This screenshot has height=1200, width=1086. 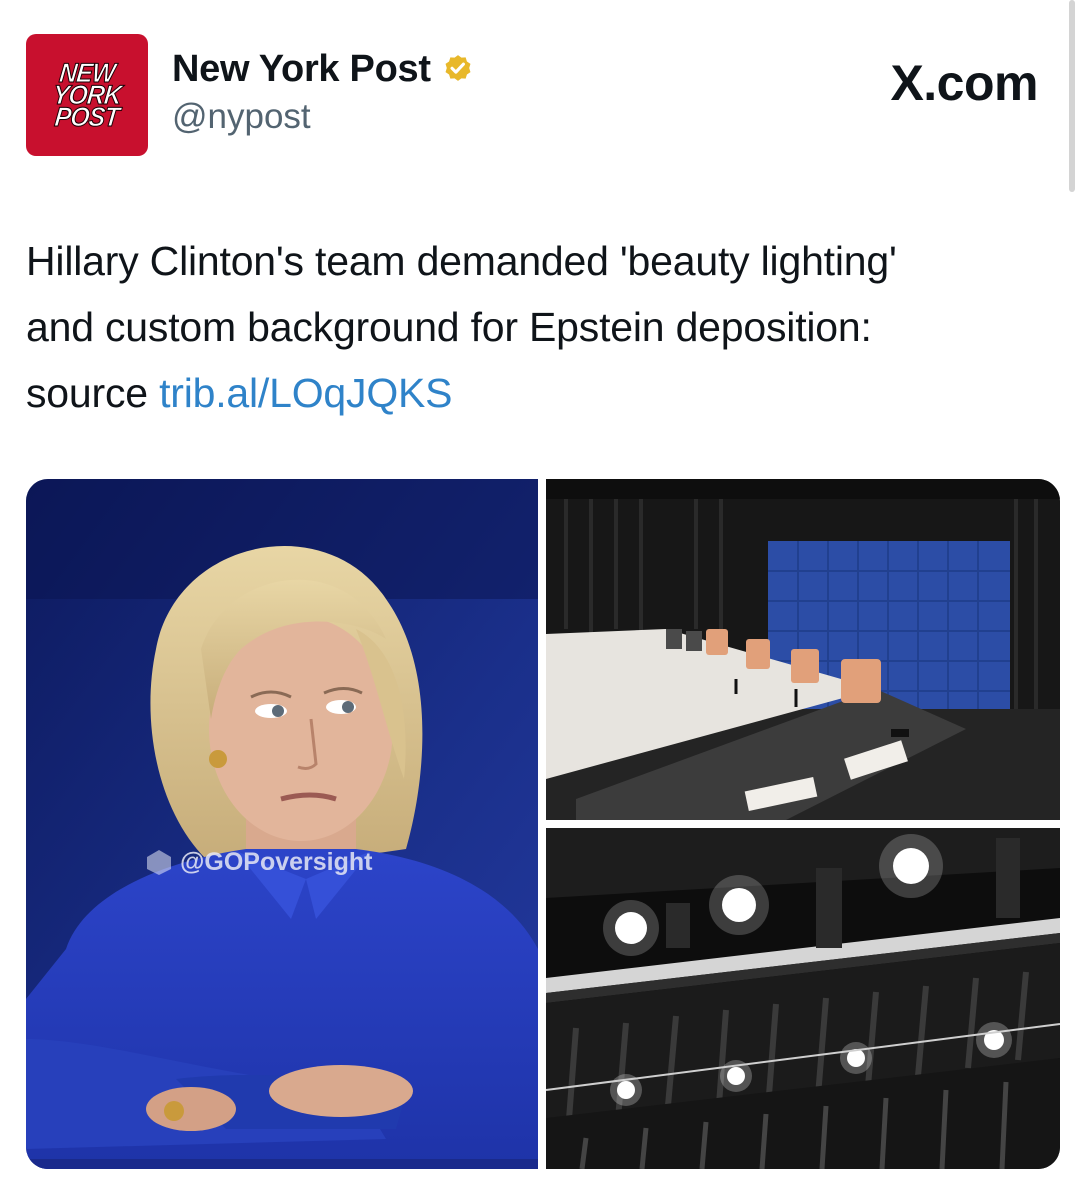 What do you see at coordinates (1072, 96) in the screenshot?
I see `scrollbar` at bounding box center [1072, 96].